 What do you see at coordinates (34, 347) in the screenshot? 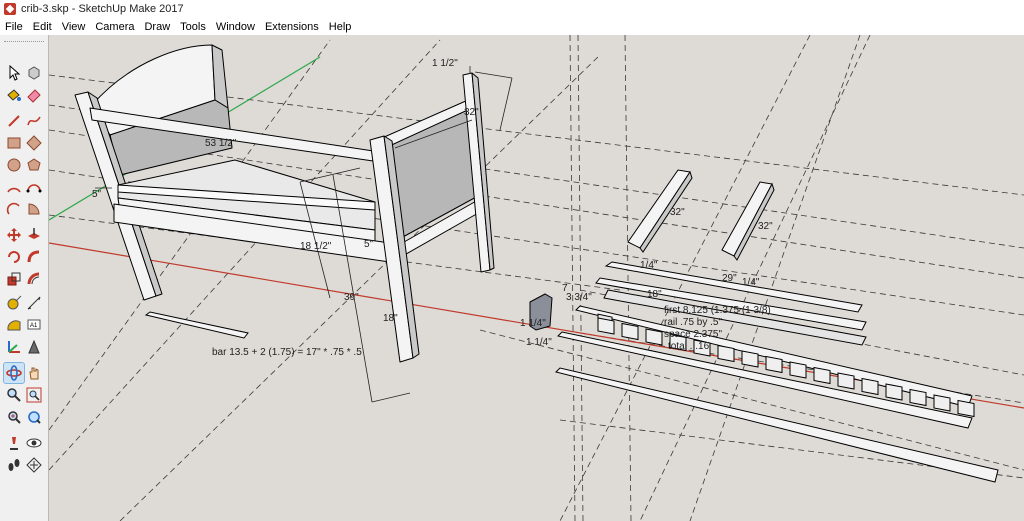
I see `3d-text-icon` at bounding box center [34, 347].